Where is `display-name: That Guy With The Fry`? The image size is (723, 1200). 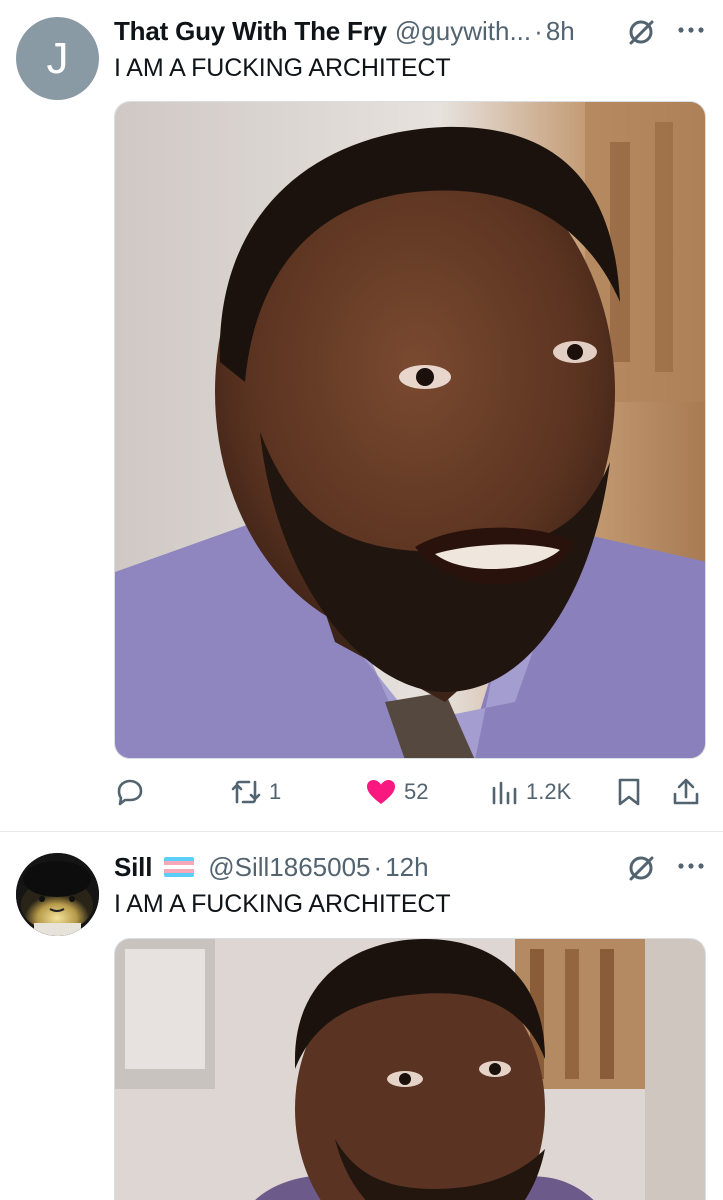 display-name: That Guy With The Fry is located at coordinates (250, 31).